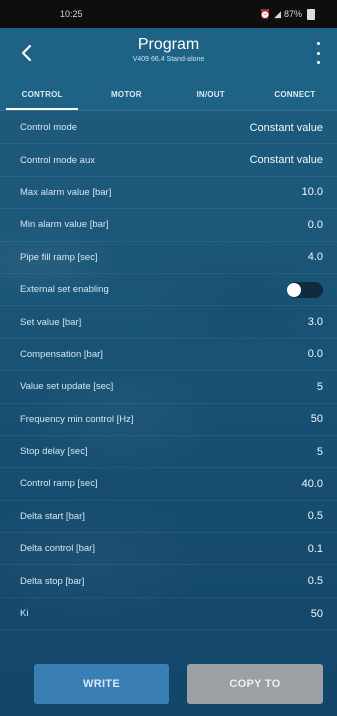 This screenshot has height=716, width=337. What do you see at coordinates (168, 44) in the screenshot?
I see `page-title: Program` at bounding box center [168, 44].